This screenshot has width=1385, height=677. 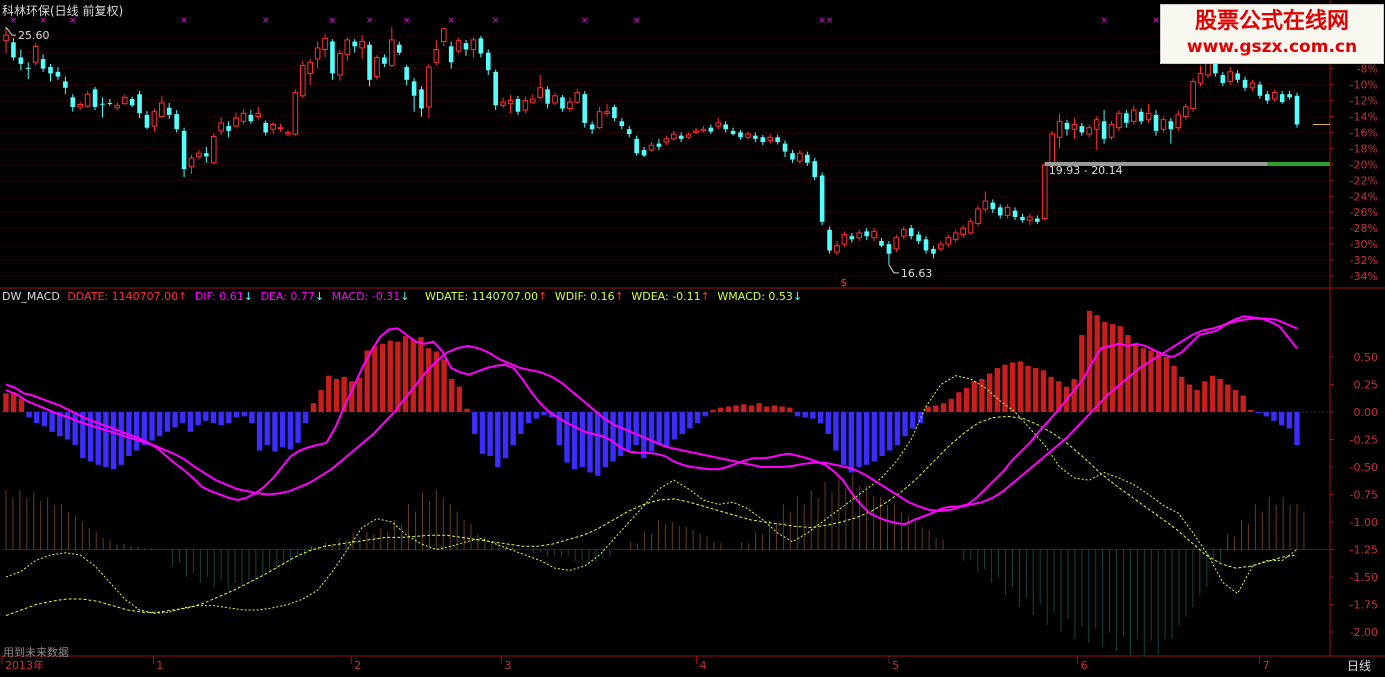 I want to click on watermark-logo: 股票公式在线网 www.gszx.com.cn, so click(x=1272, y=34).